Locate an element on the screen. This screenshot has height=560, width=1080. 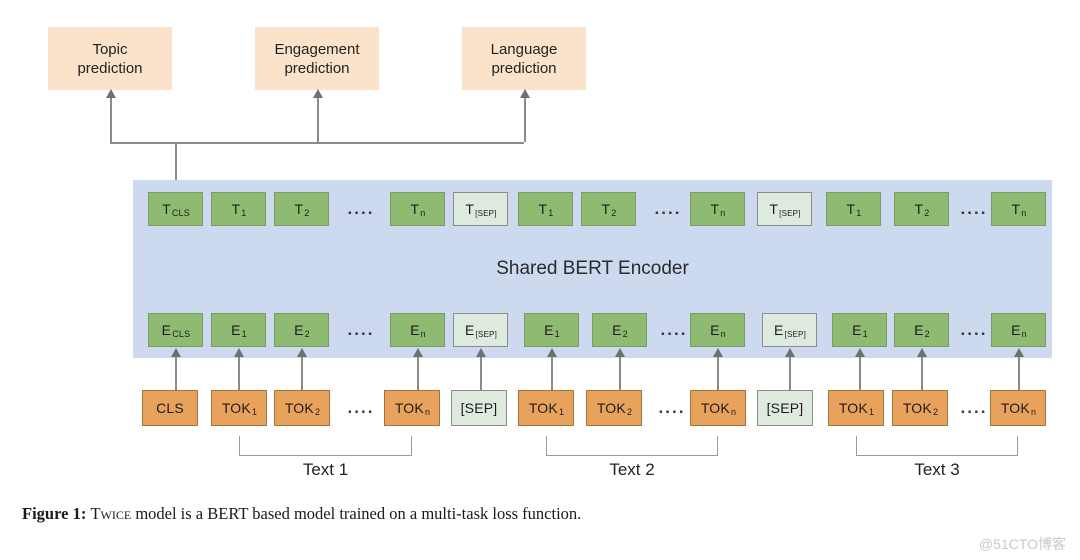
embedding-cell-e-sep2: E [SEP] is located at coordinates (789, 330).